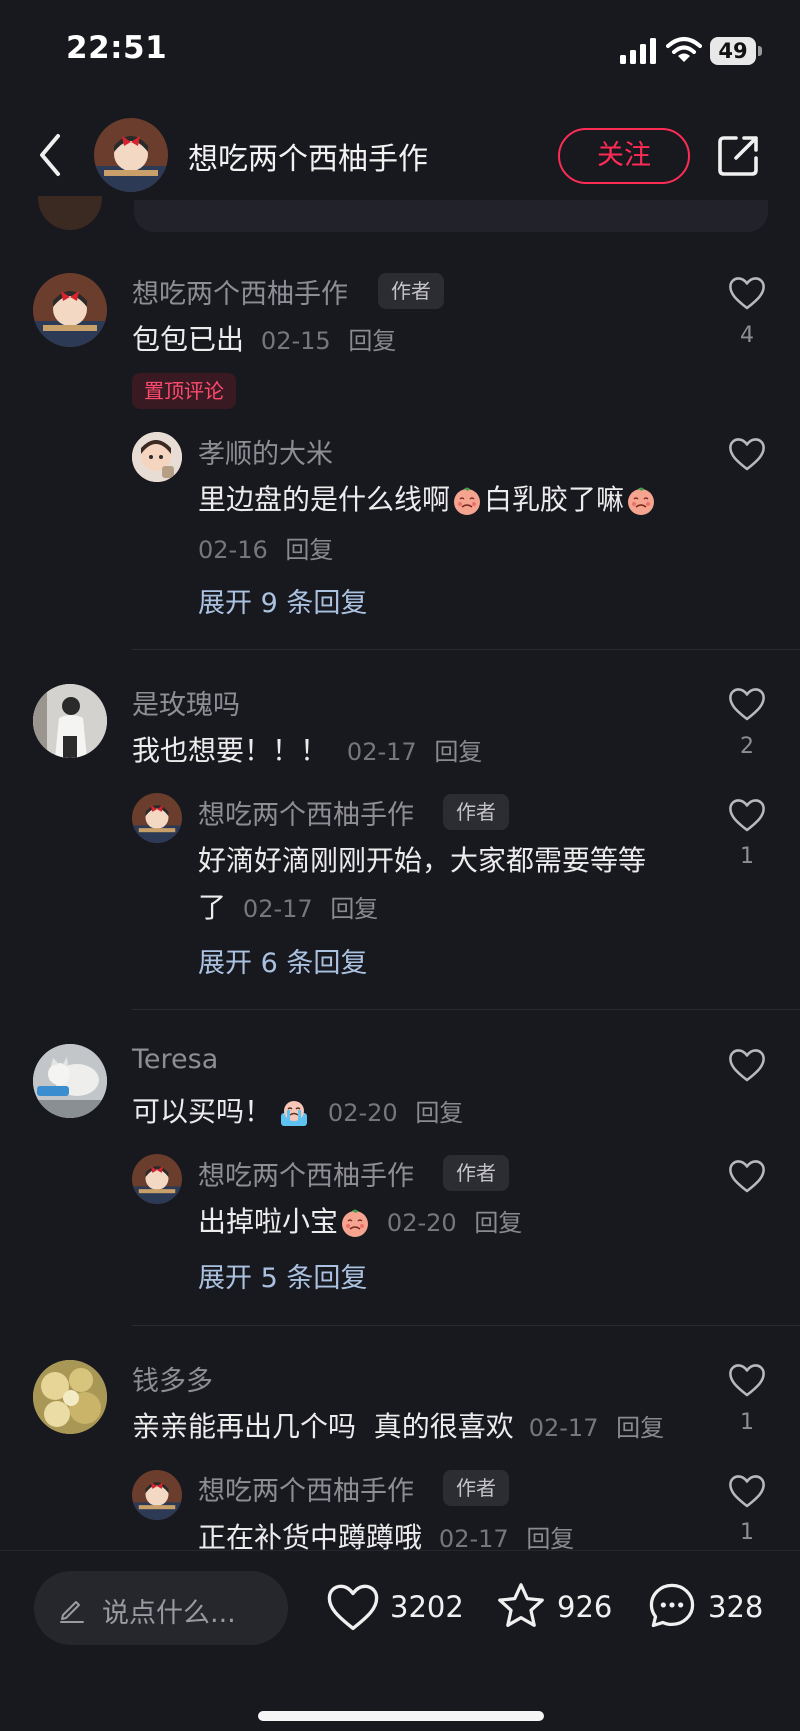 Image resolution: width=800 pixels, height=1731 pixels. Describe the element at coordinates (308, 156) in the screenshot. I see `page-title: 想吃两个西柚手作` at that location.